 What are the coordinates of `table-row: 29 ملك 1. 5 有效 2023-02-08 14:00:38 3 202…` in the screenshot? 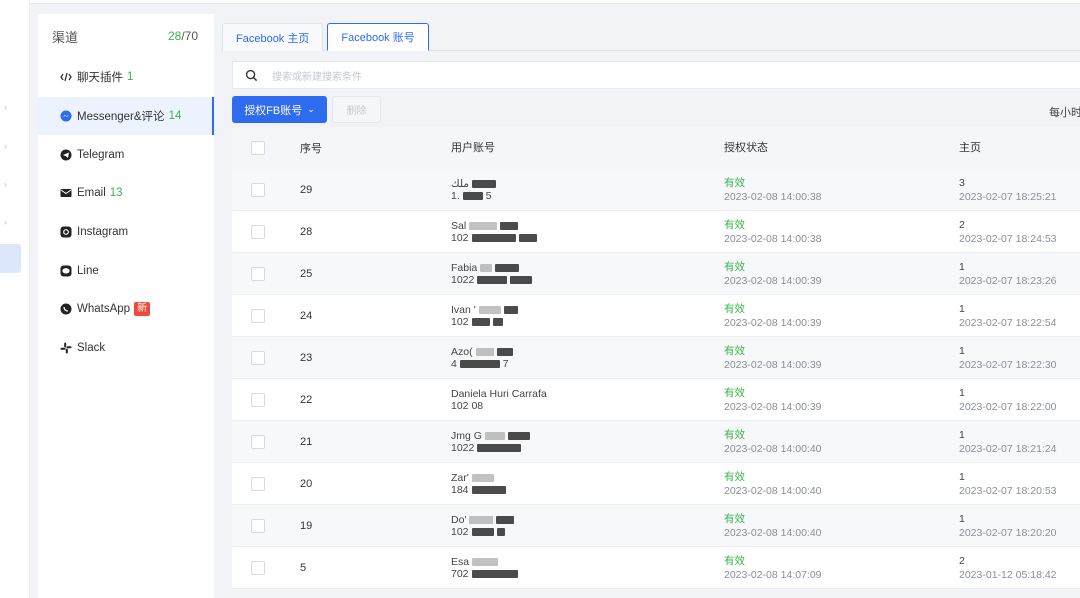 It's located at (656, 190).